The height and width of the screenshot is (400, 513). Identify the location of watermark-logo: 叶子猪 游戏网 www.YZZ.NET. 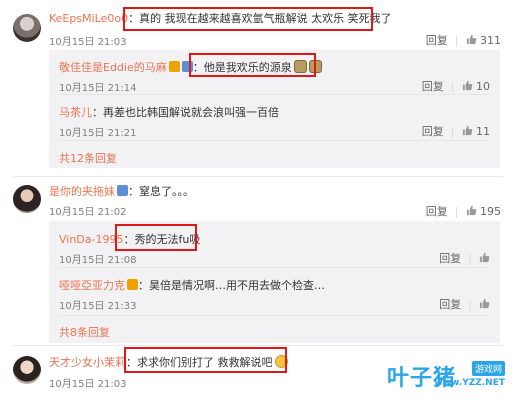
(446, 375).